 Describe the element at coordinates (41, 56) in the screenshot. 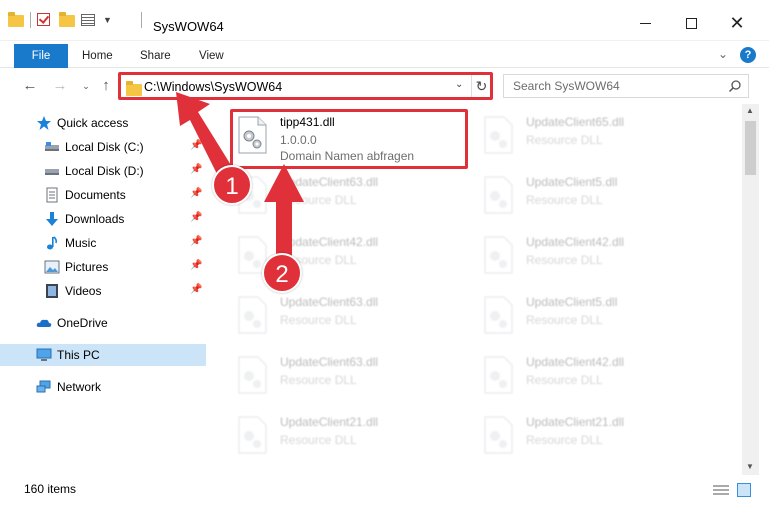

I see `tab-file: File` at that location.